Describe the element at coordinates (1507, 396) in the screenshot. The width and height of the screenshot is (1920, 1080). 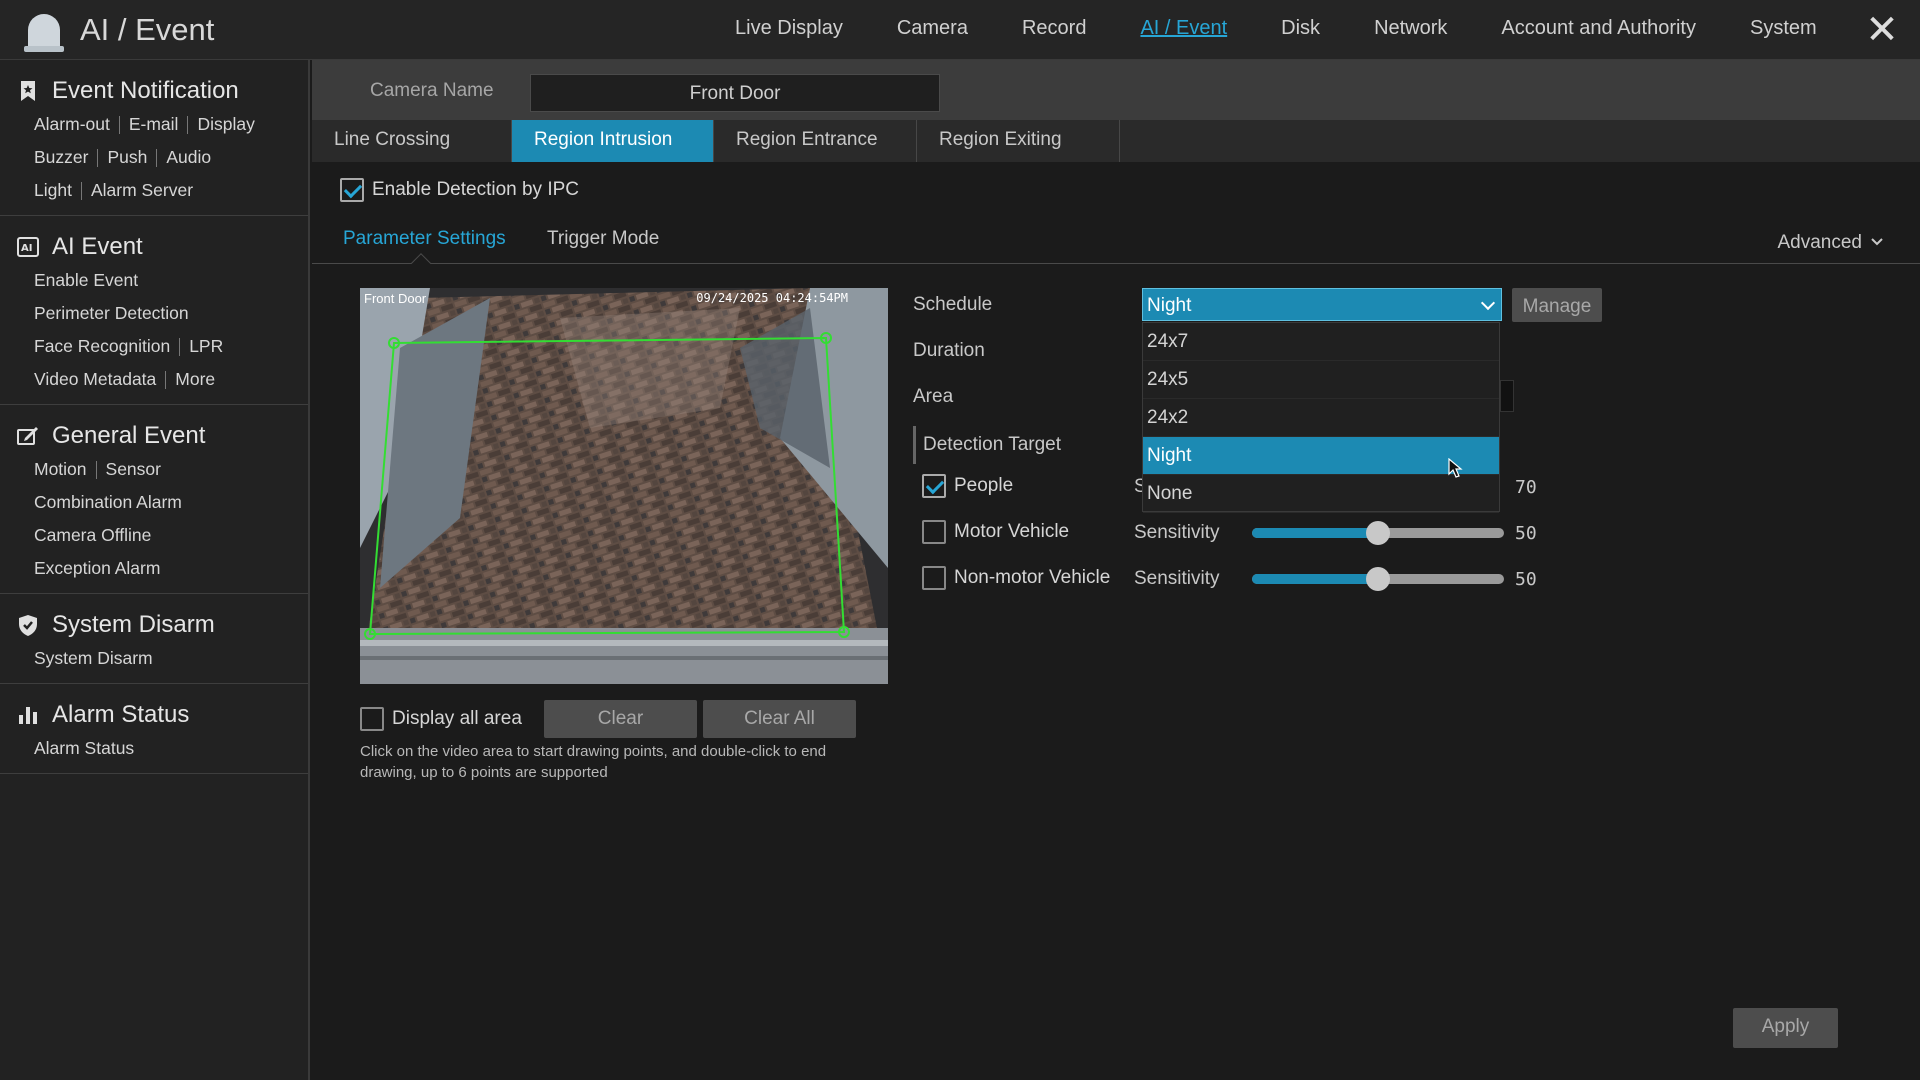
I see `area-field` at that location.